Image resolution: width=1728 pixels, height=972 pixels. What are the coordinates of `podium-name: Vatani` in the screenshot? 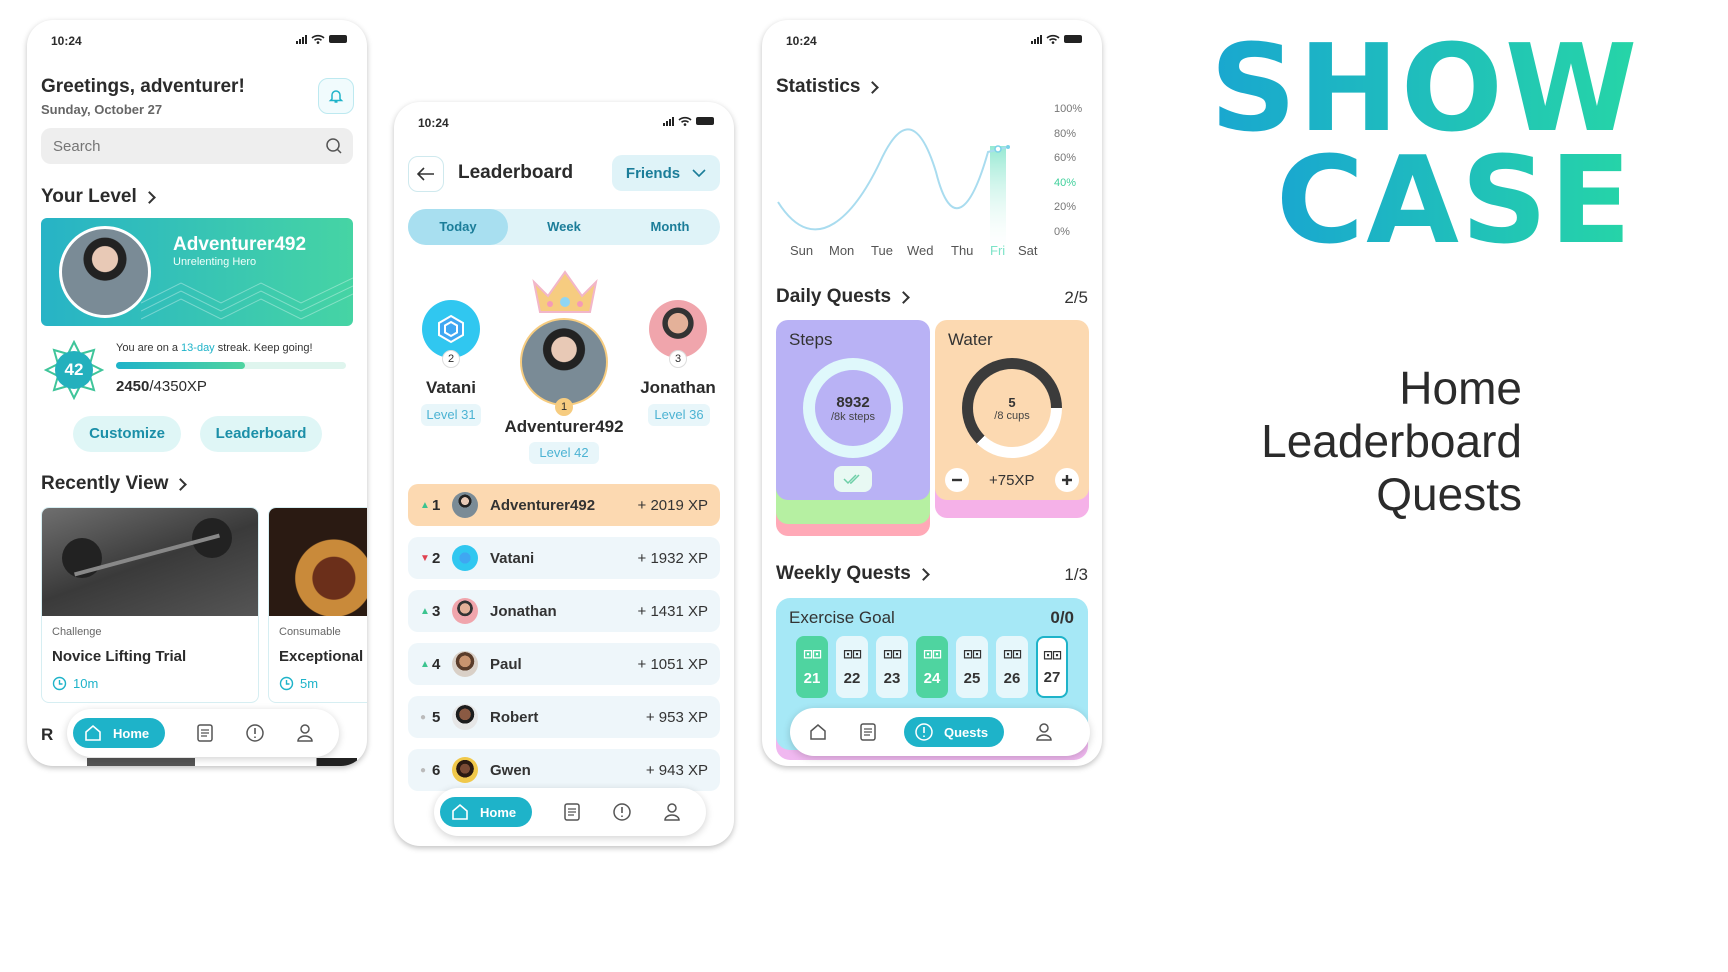 It's located at (451, 387).